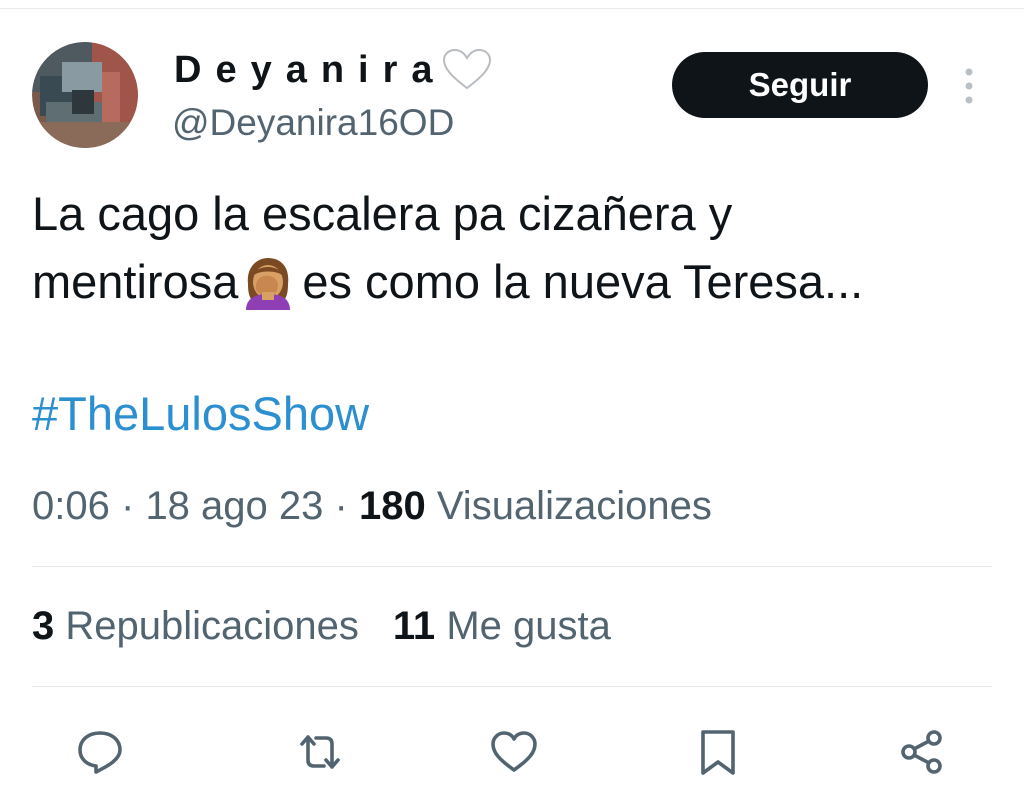 This screenshot has height=811, width=1024. Describe the element at coordinates (574, 506) in the screenshot. I see `views-label: Visualizaciones` at that location.